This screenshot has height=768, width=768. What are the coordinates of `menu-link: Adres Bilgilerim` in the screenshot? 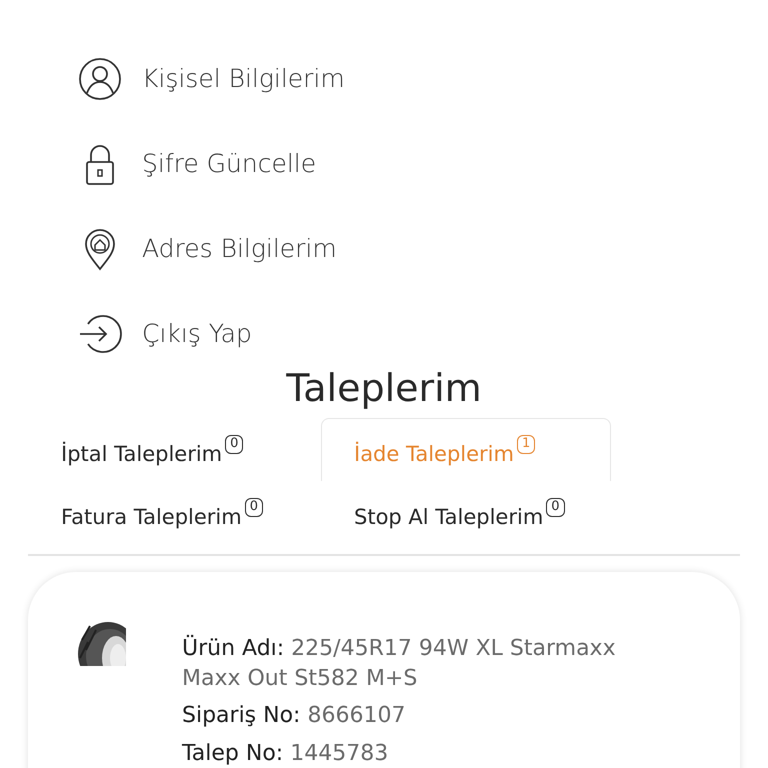 It's located at (239, 249).